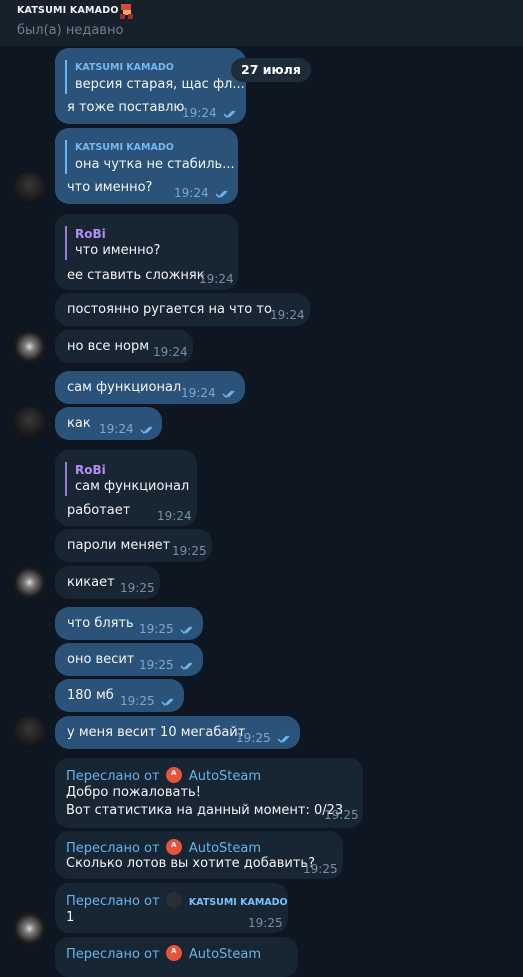  I want to click on message-text: я тоже поставлю, so click(126, 107).